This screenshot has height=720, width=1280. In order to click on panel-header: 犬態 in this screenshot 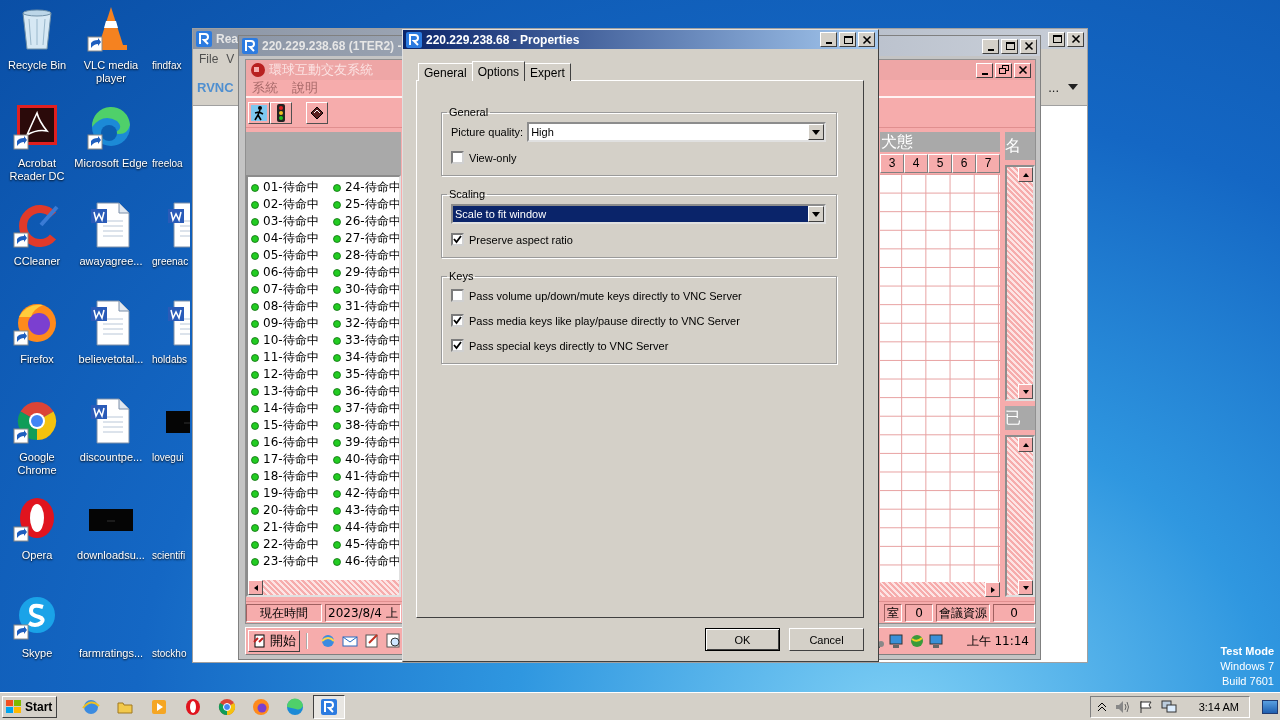, I will do `click(940, 142)`.